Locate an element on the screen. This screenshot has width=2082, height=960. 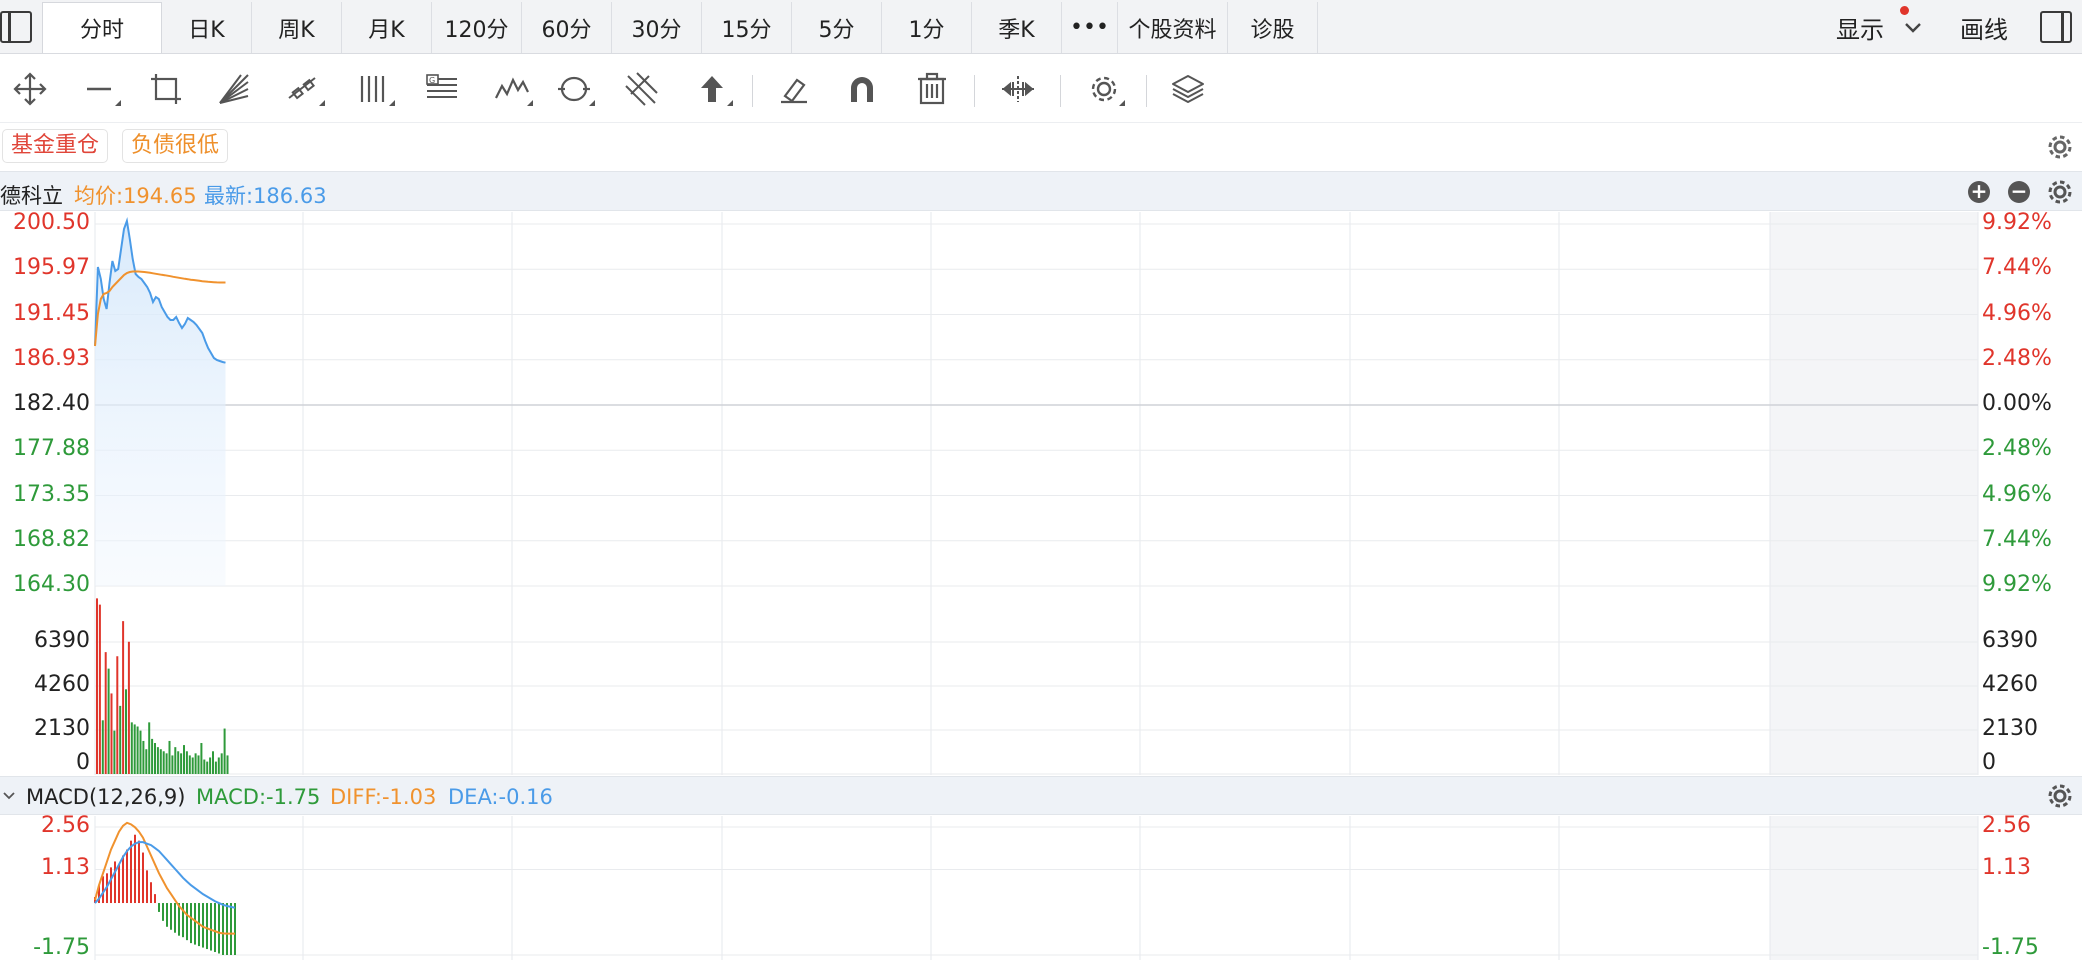
macd-title: MACD(12,26,9) is located at coordinates (106, 797).